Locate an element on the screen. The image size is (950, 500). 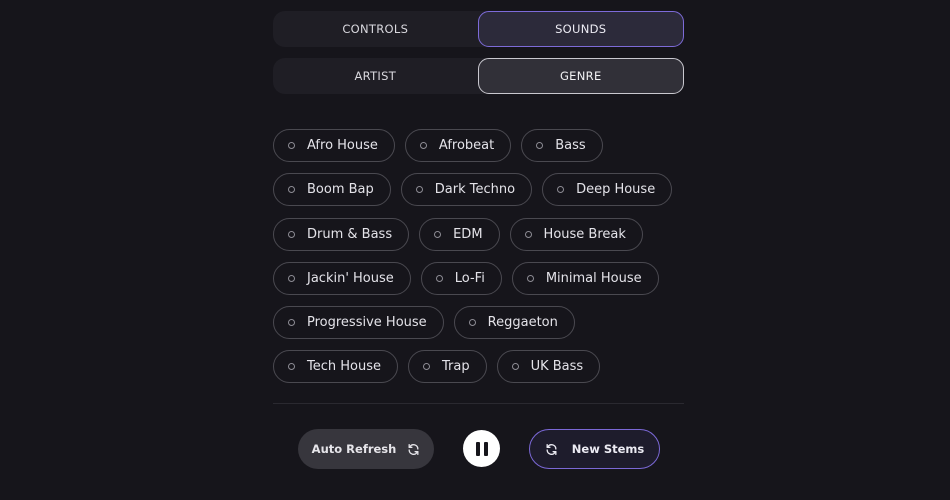
genre-chip-label: Dark Techno is located at coordinates (475, 190).